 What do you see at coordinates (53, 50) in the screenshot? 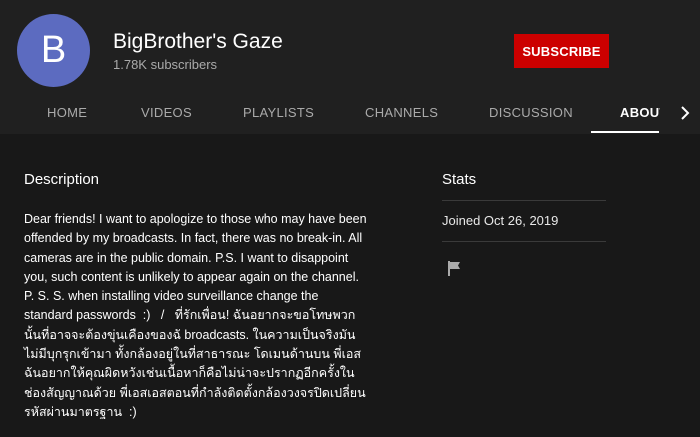
I see `channel-avatar: B` at bounding box center [53, 50].